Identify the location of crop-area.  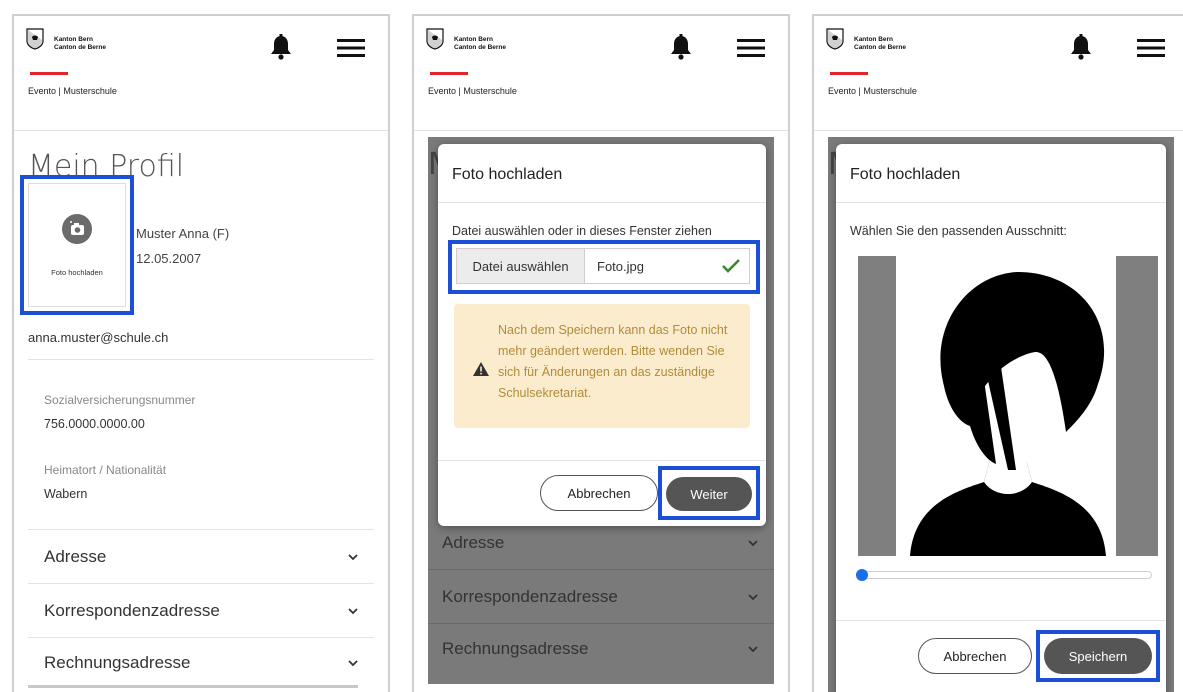
(1008, 406).